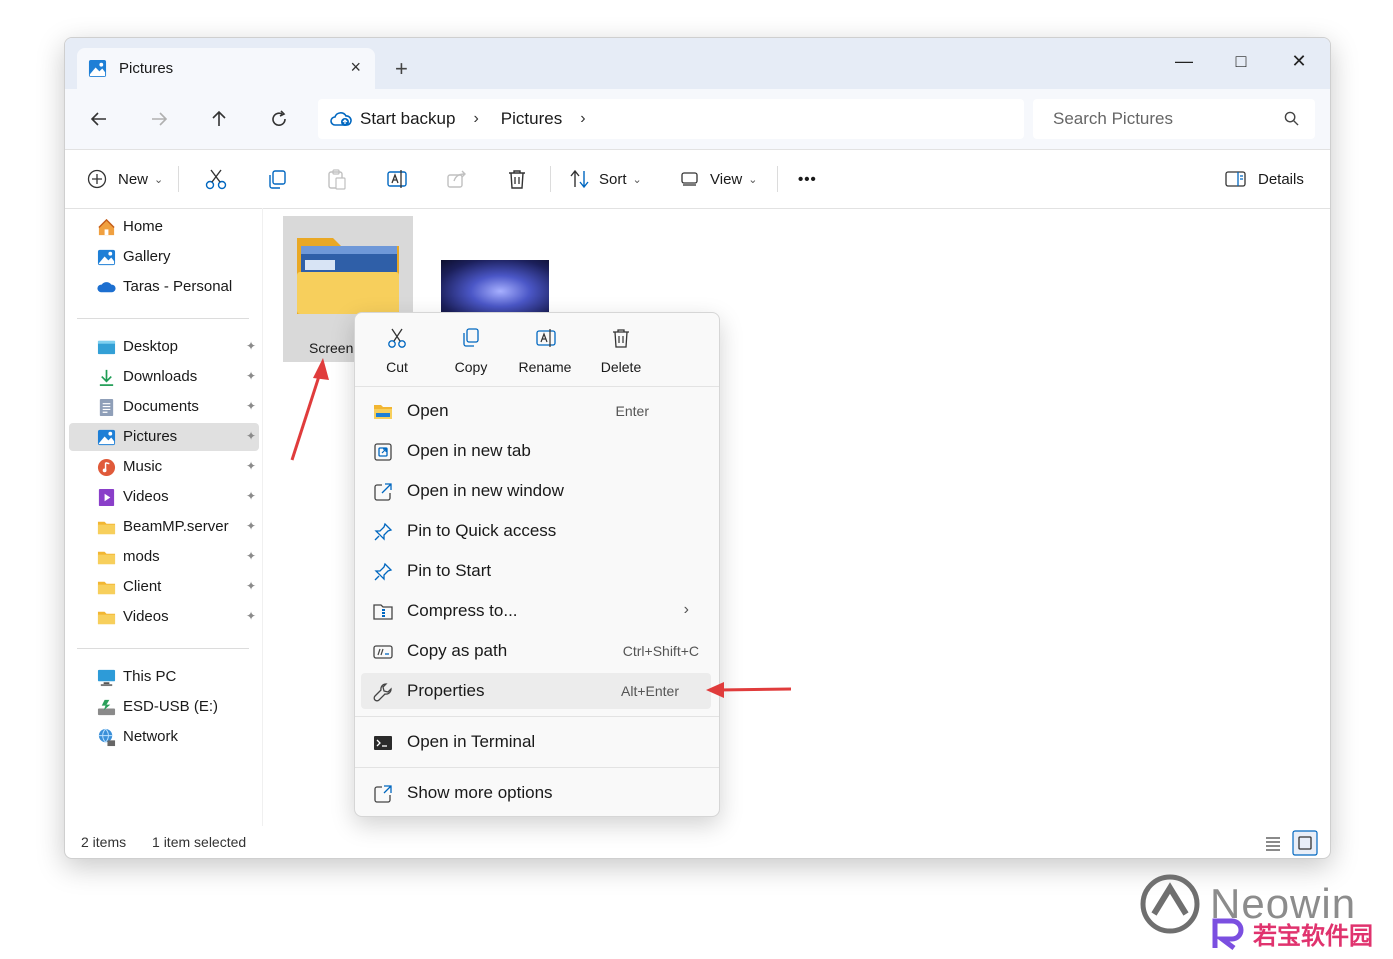 The image size is (1393, 959). I want to click on menu-item-copy-as-path: Copy as path Ctrl+Shift+C, so click(536, 651).